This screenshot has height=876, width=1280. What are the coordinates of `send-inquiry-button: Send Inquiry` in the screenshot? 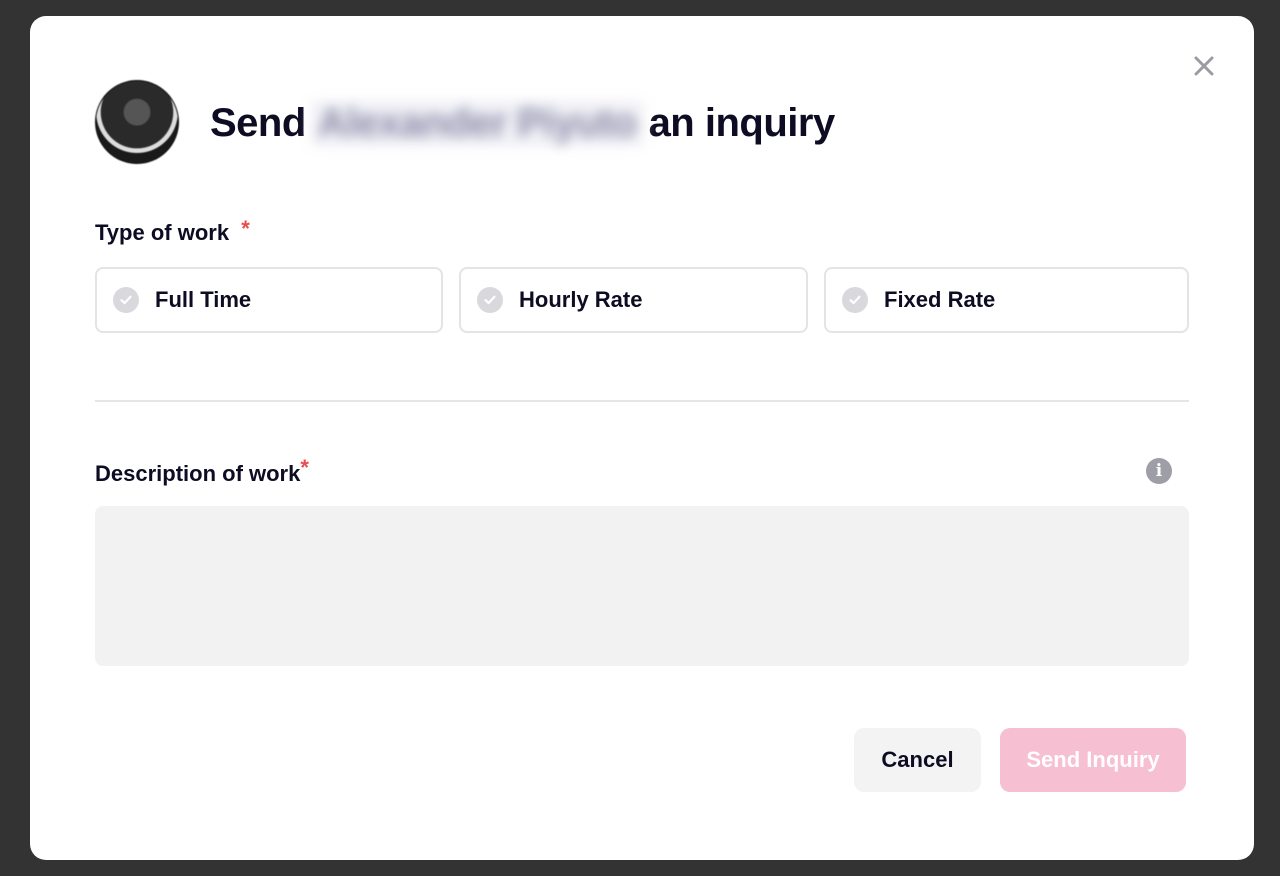 It's located at (1093, 760).